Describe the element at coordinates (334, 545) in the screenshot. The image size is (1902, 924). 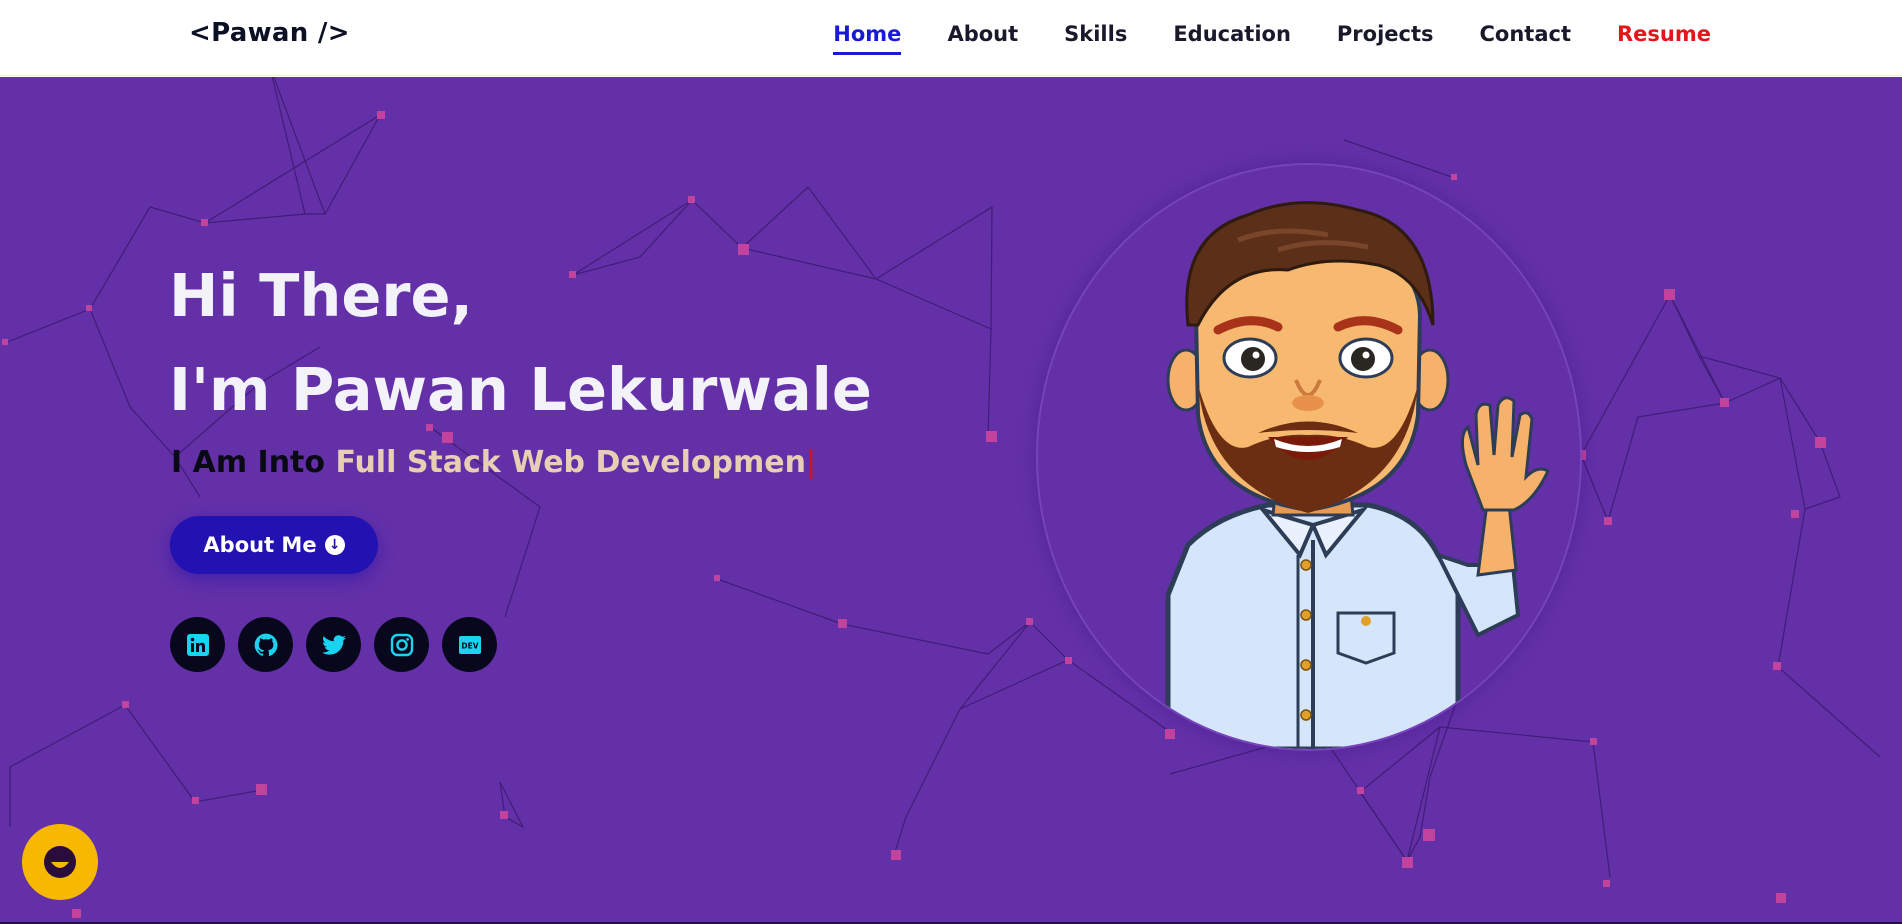
I see `arrow-down-circle-icon: ↓` at that location.